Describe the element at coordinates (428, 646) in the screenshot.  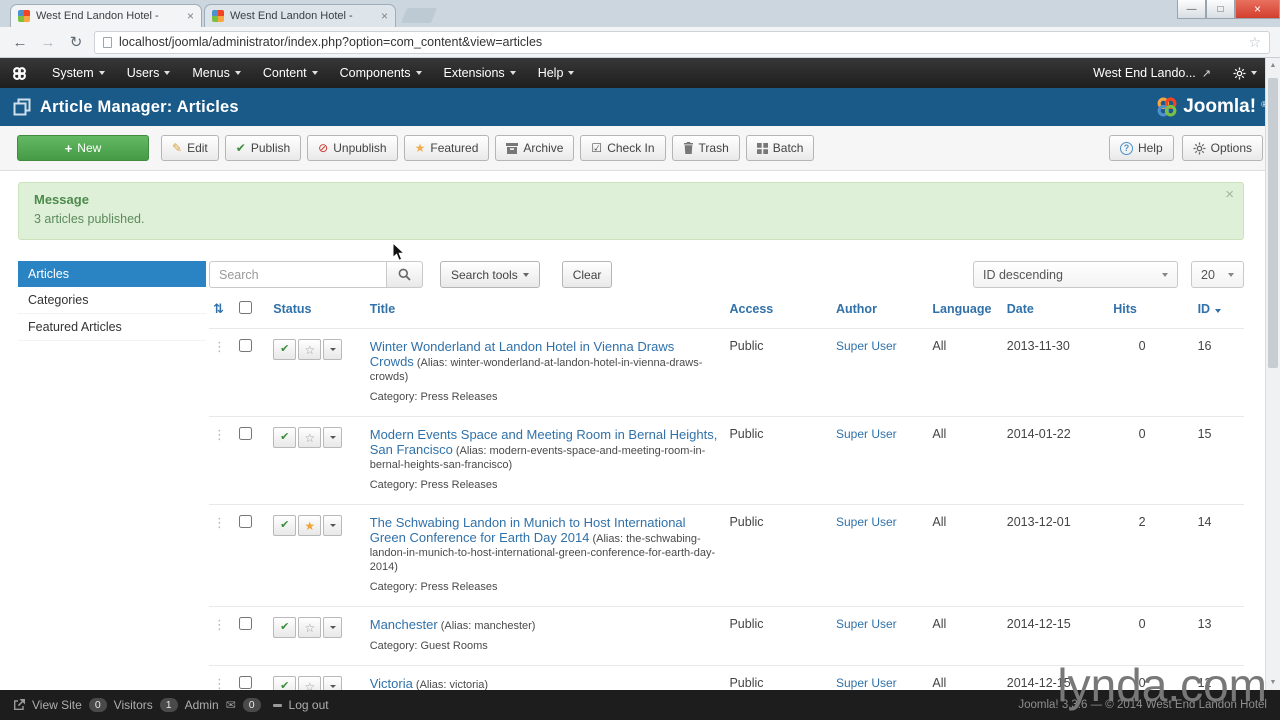
I see `article-category: Category: Guest Rooms` at that location.